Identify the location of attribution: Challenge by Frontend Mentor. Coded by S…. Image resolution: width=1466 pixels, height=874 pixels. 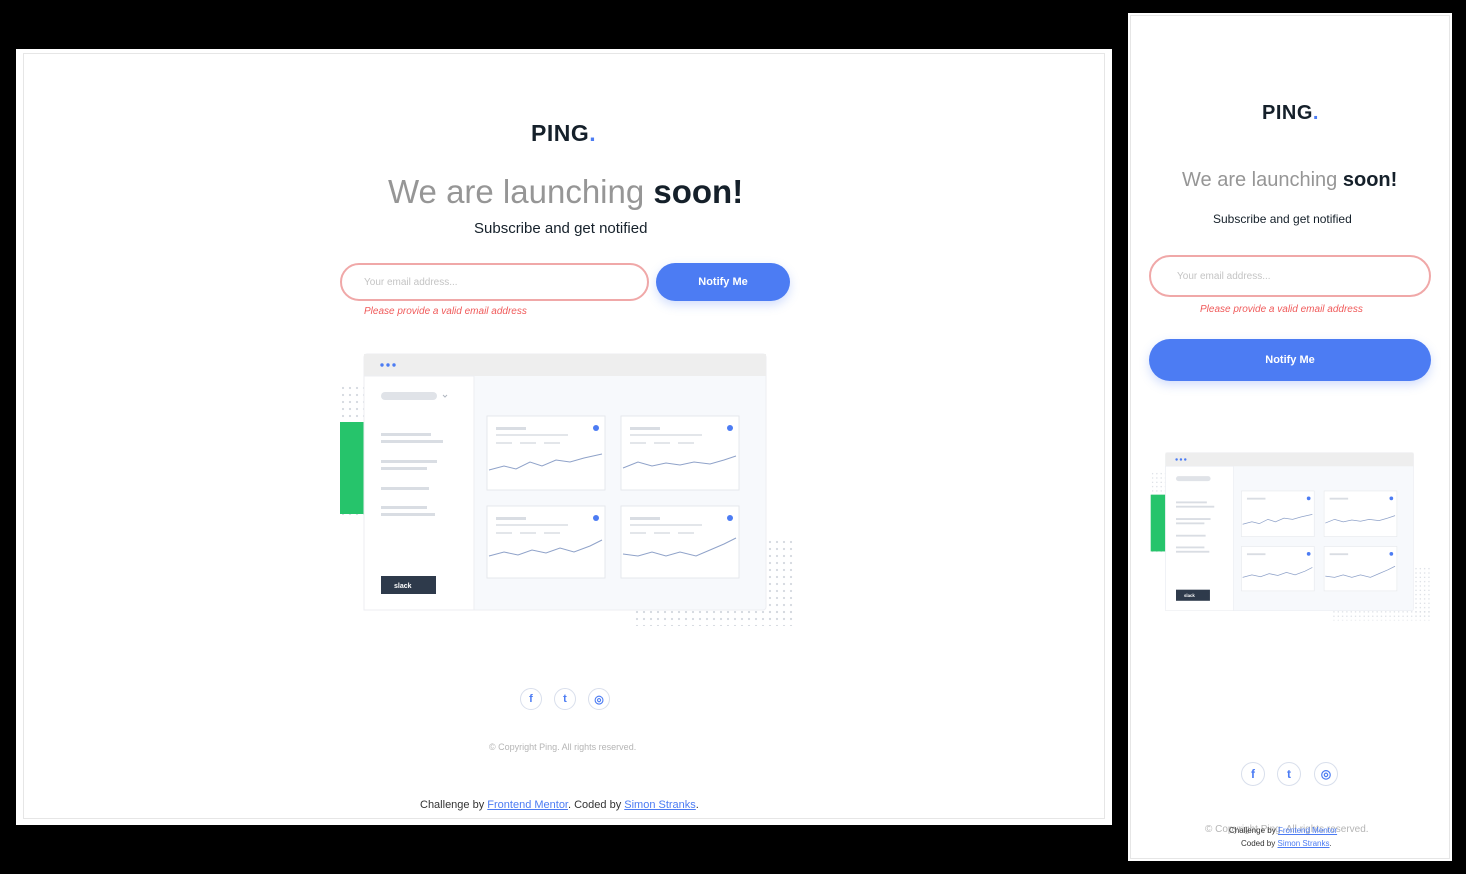
(559, 805).